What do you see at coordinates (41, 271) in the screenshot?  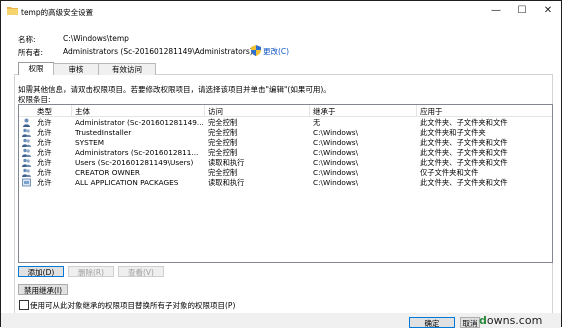 I see `add-button: 添加(D)` at bounding box center [41, 271].